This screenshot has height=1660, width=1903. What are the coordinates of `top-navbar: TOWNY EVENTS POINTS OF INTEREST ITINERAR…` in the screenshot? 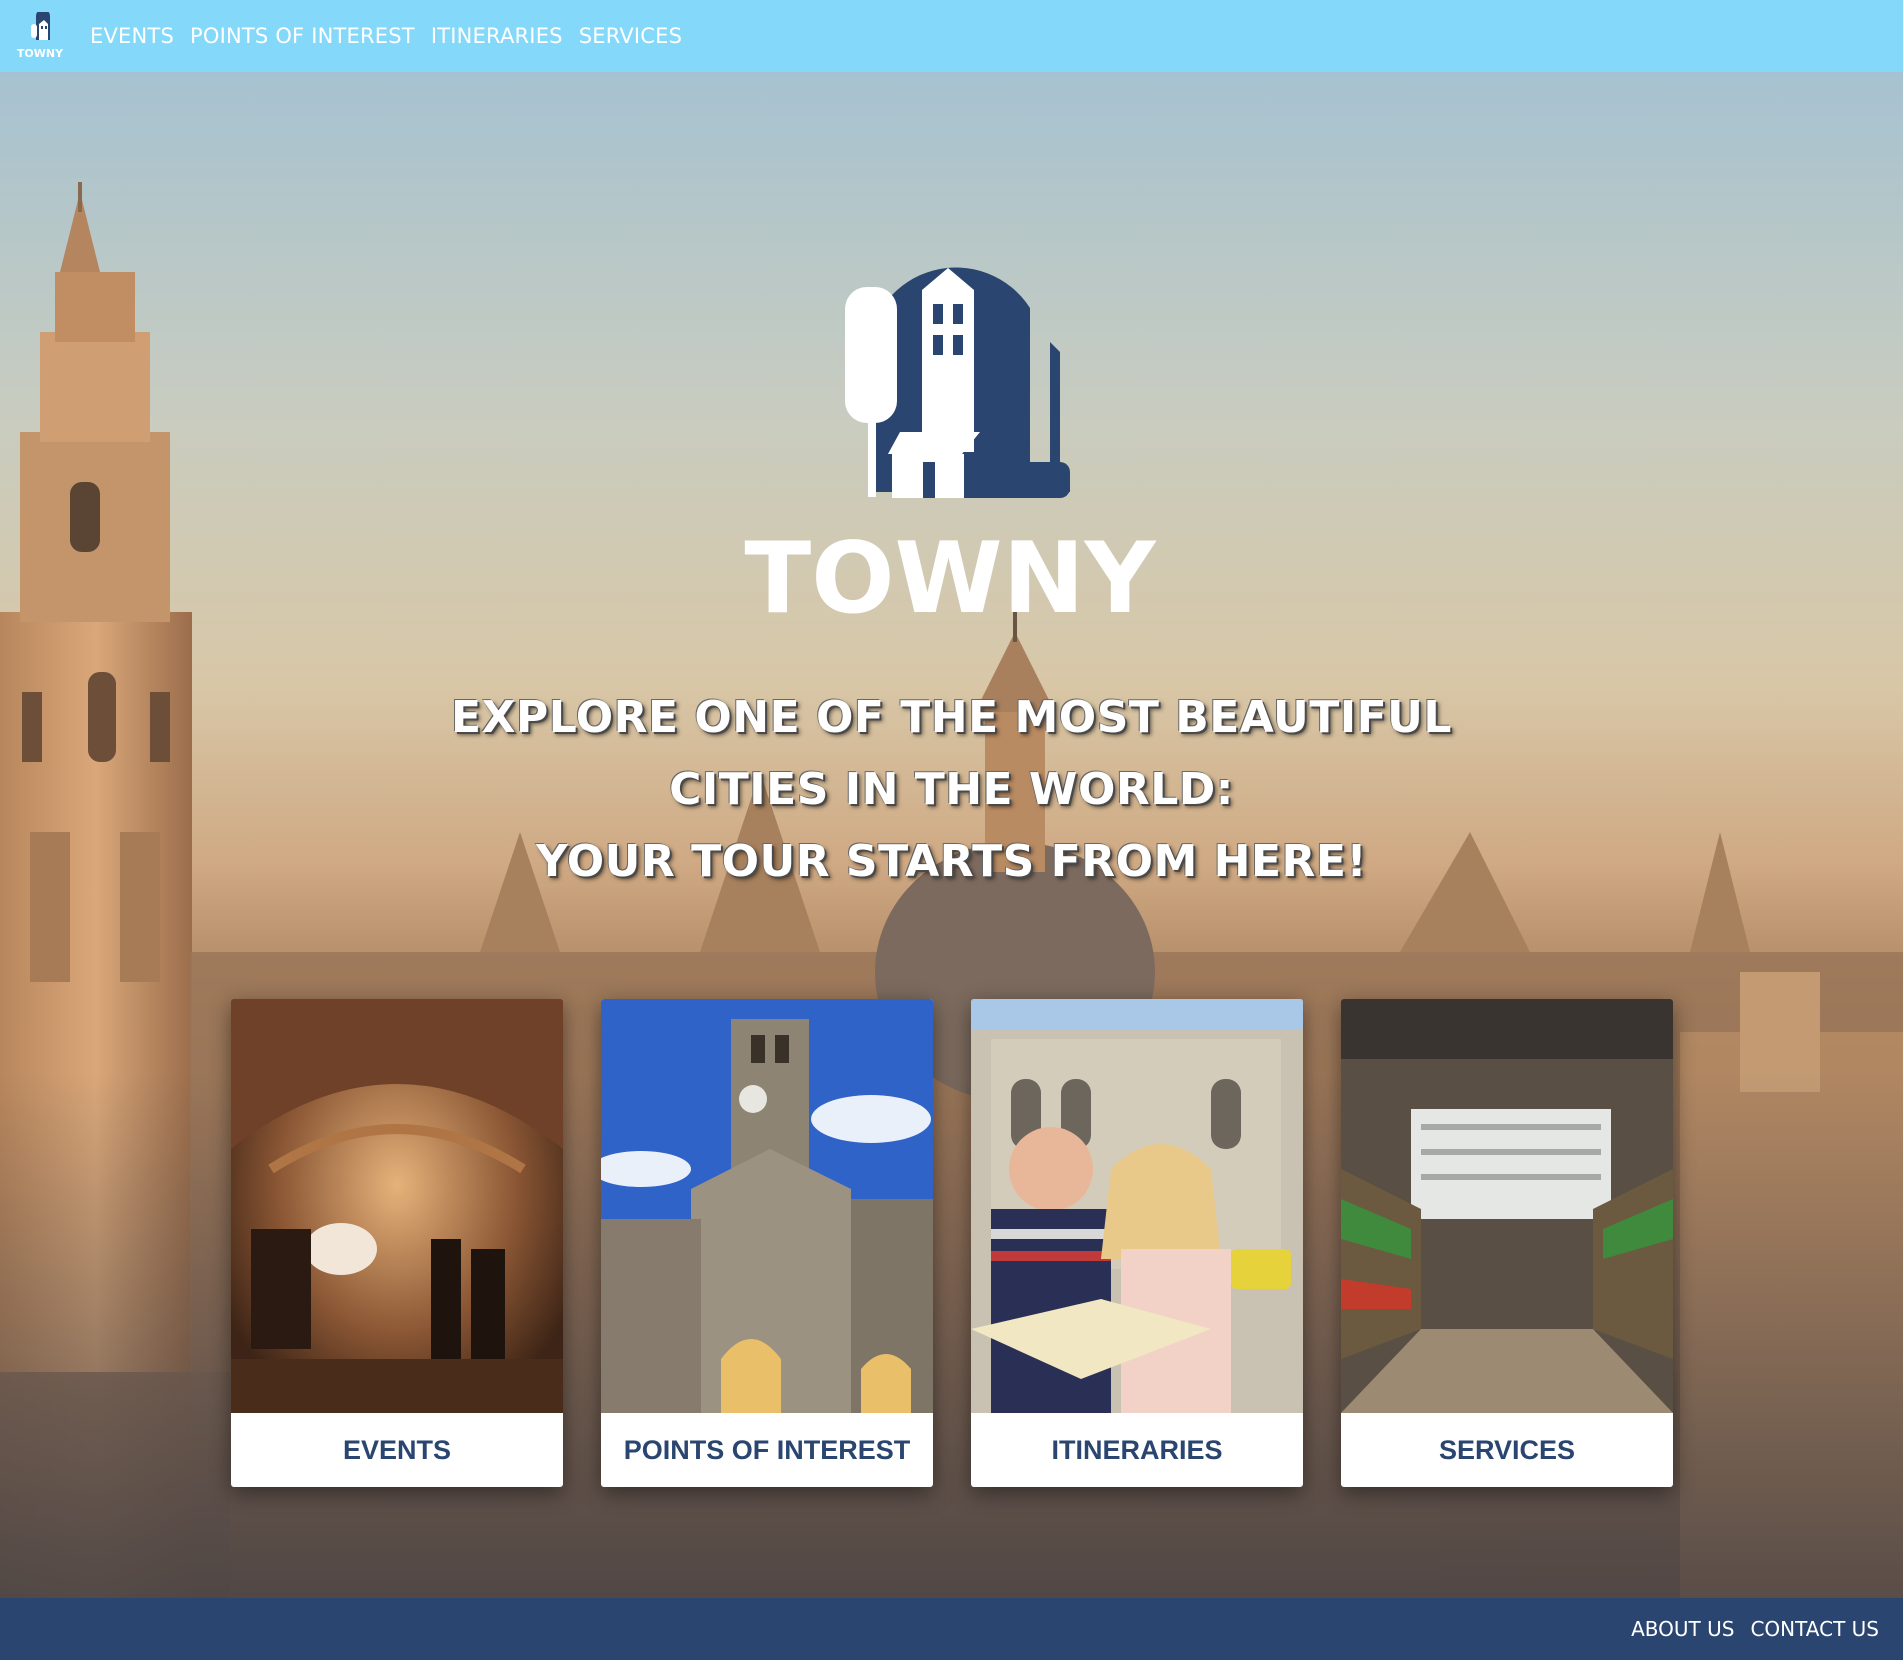 It's located at (951, 36).